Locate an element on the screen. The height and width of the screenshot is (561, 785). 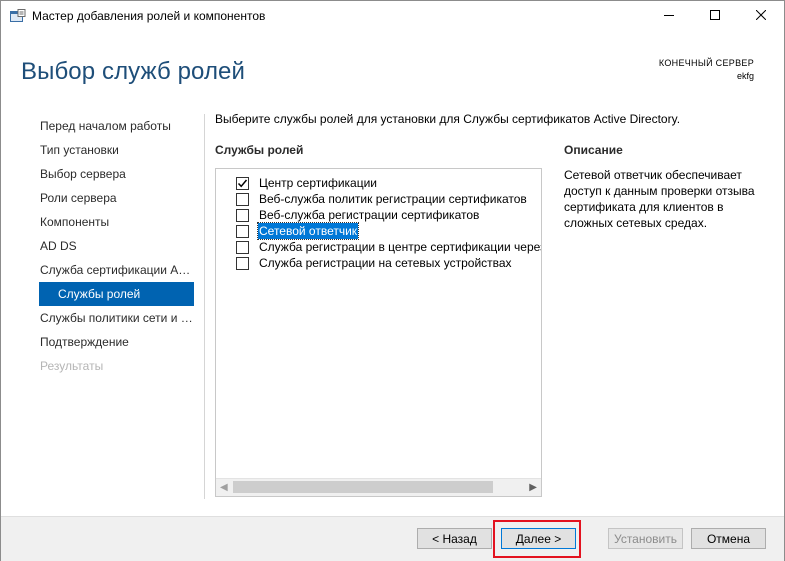
close-button is located at coordinates (761, 16).